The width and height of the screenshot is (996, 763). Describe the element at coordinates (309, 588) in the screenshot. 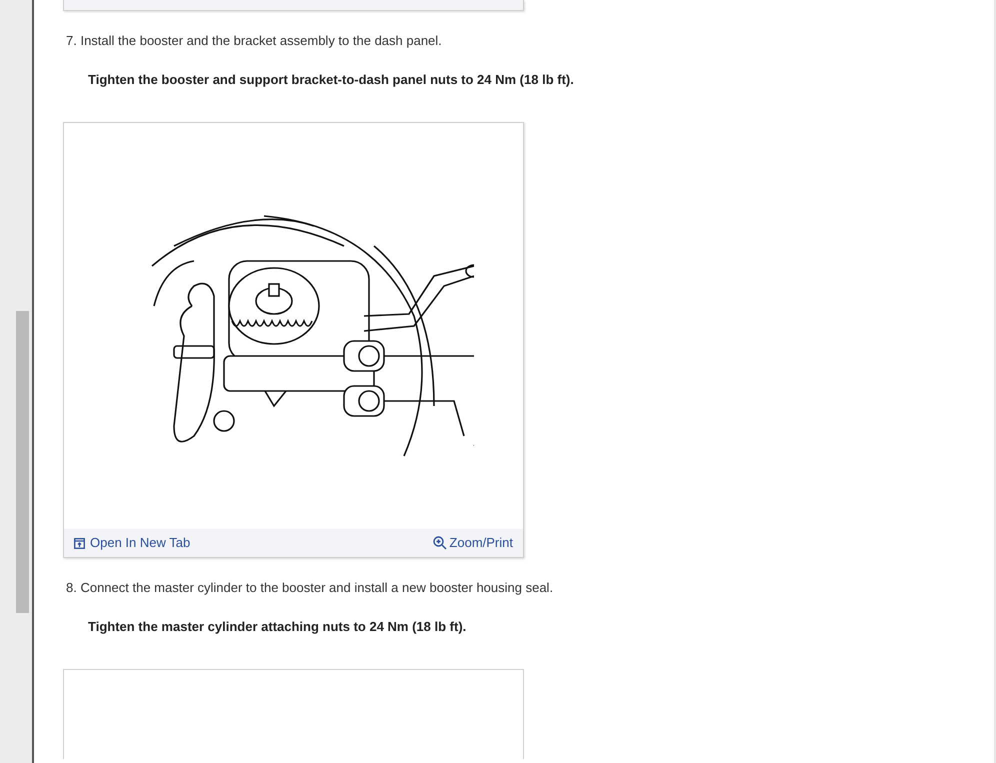

I see `step-instruction: 8. Connect the master cylinder to the booster and install a new booster housing seal.` at that location.